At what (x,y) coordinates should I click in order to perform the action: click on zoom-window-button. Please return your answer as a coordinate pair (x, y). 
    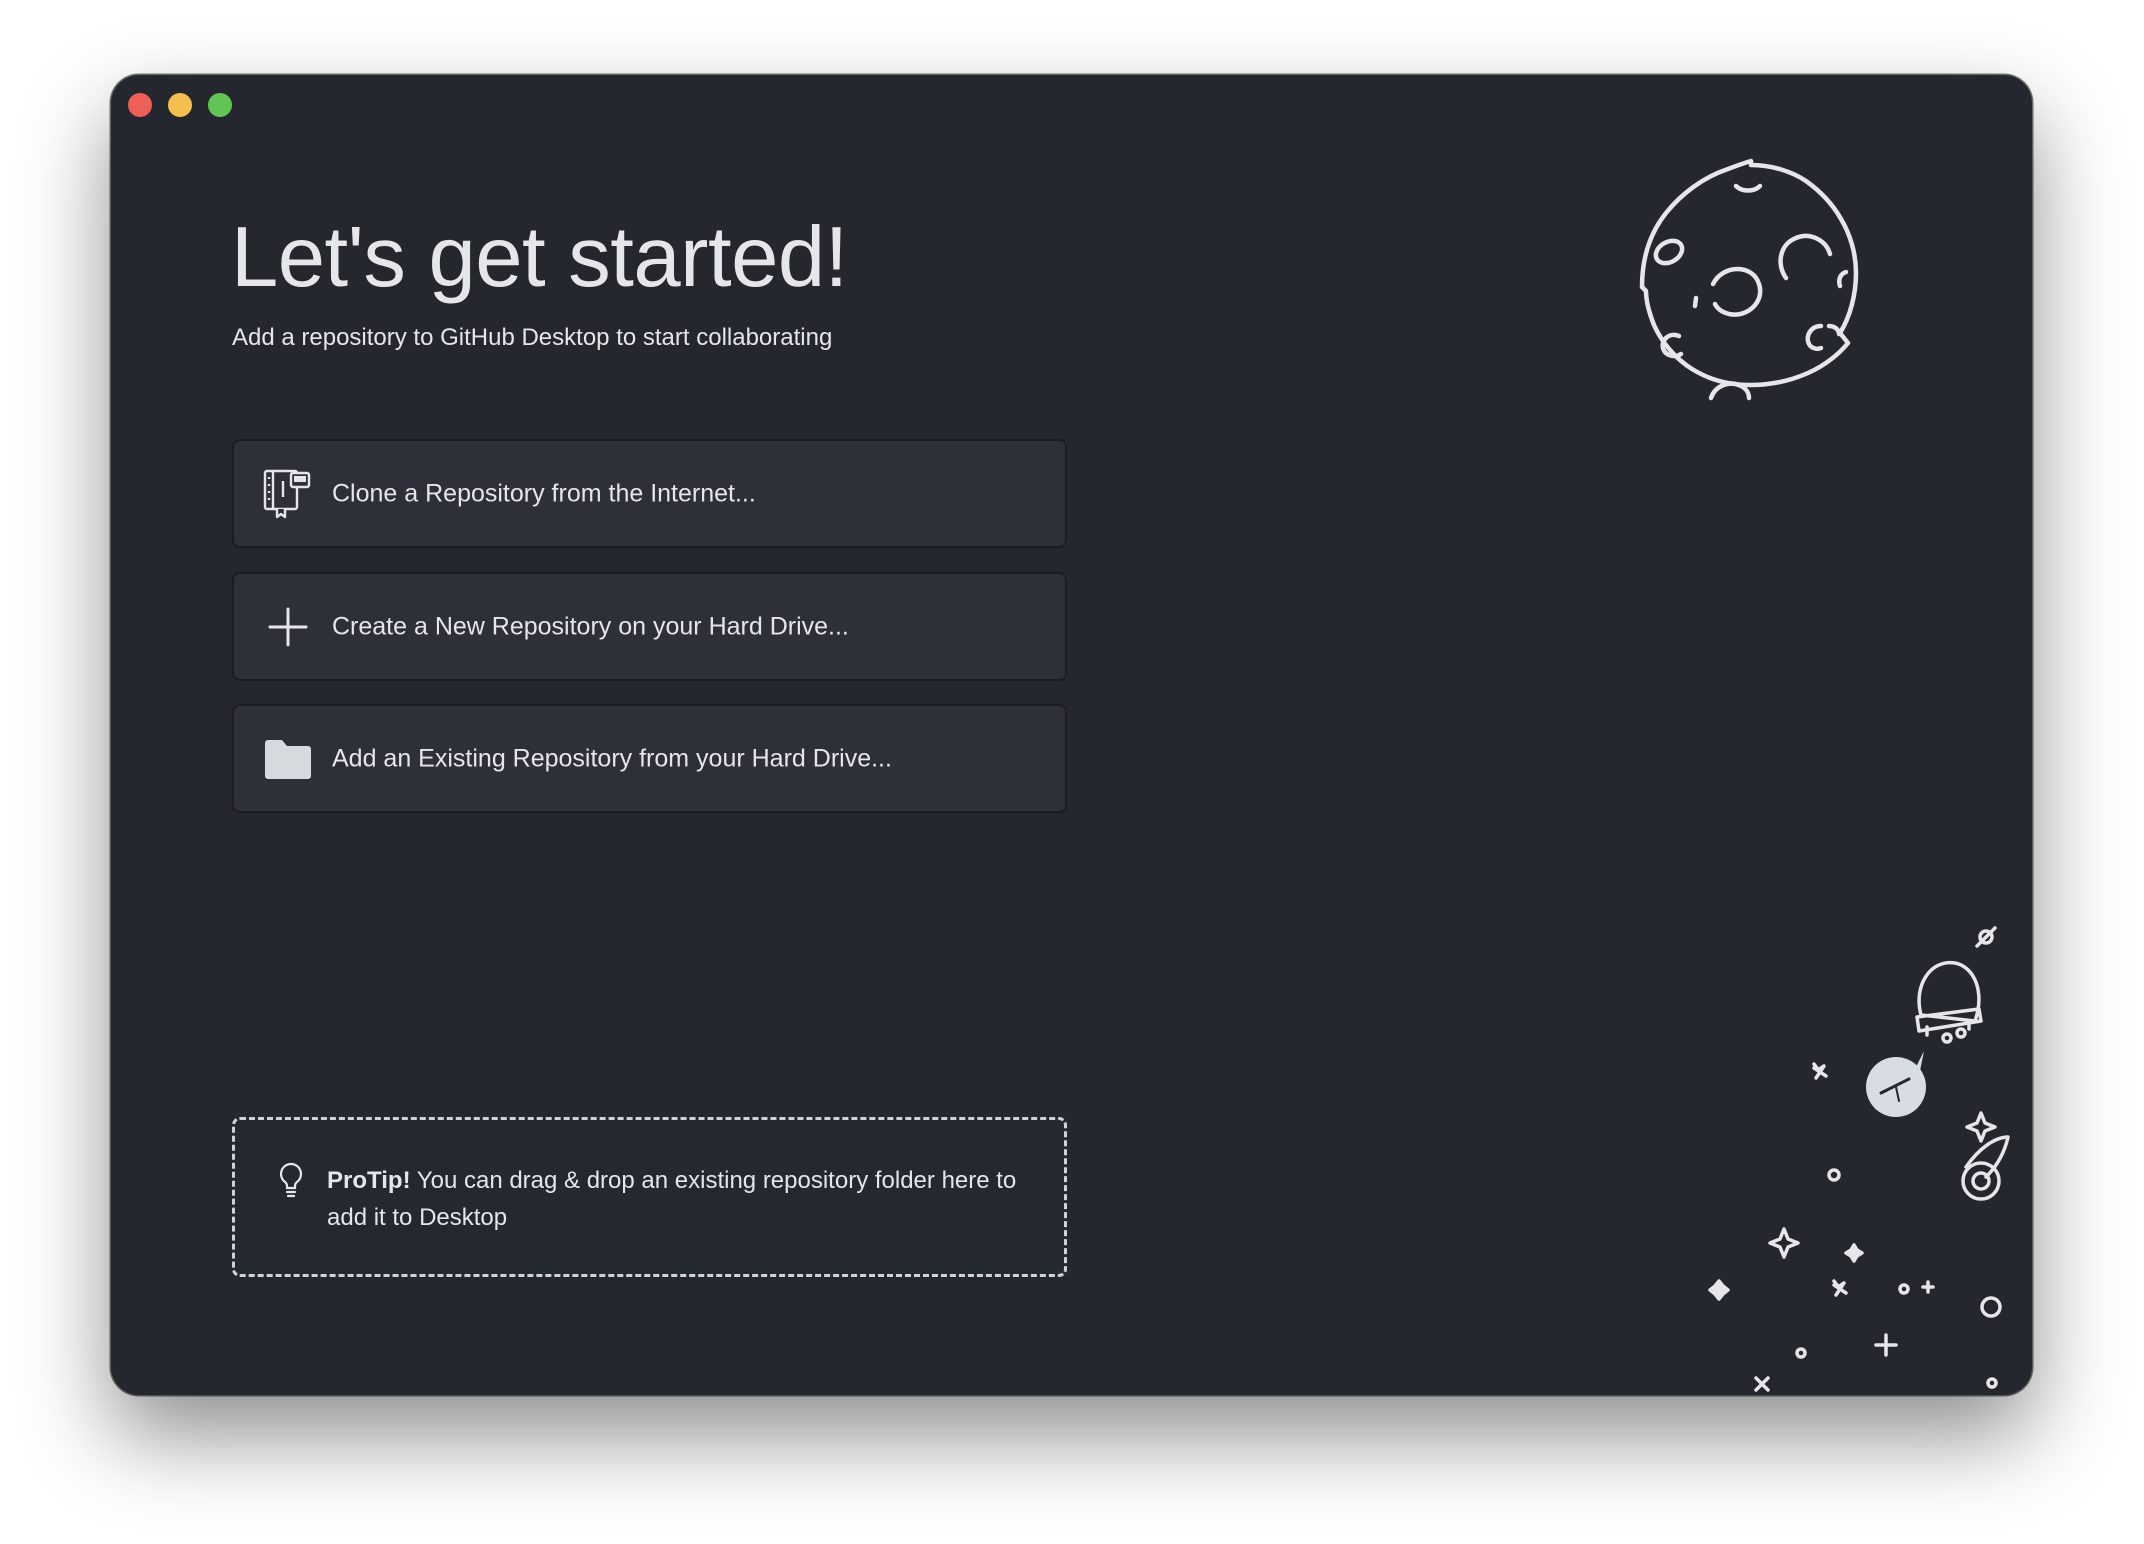
    Looking at the image, I should click on (220, 105).